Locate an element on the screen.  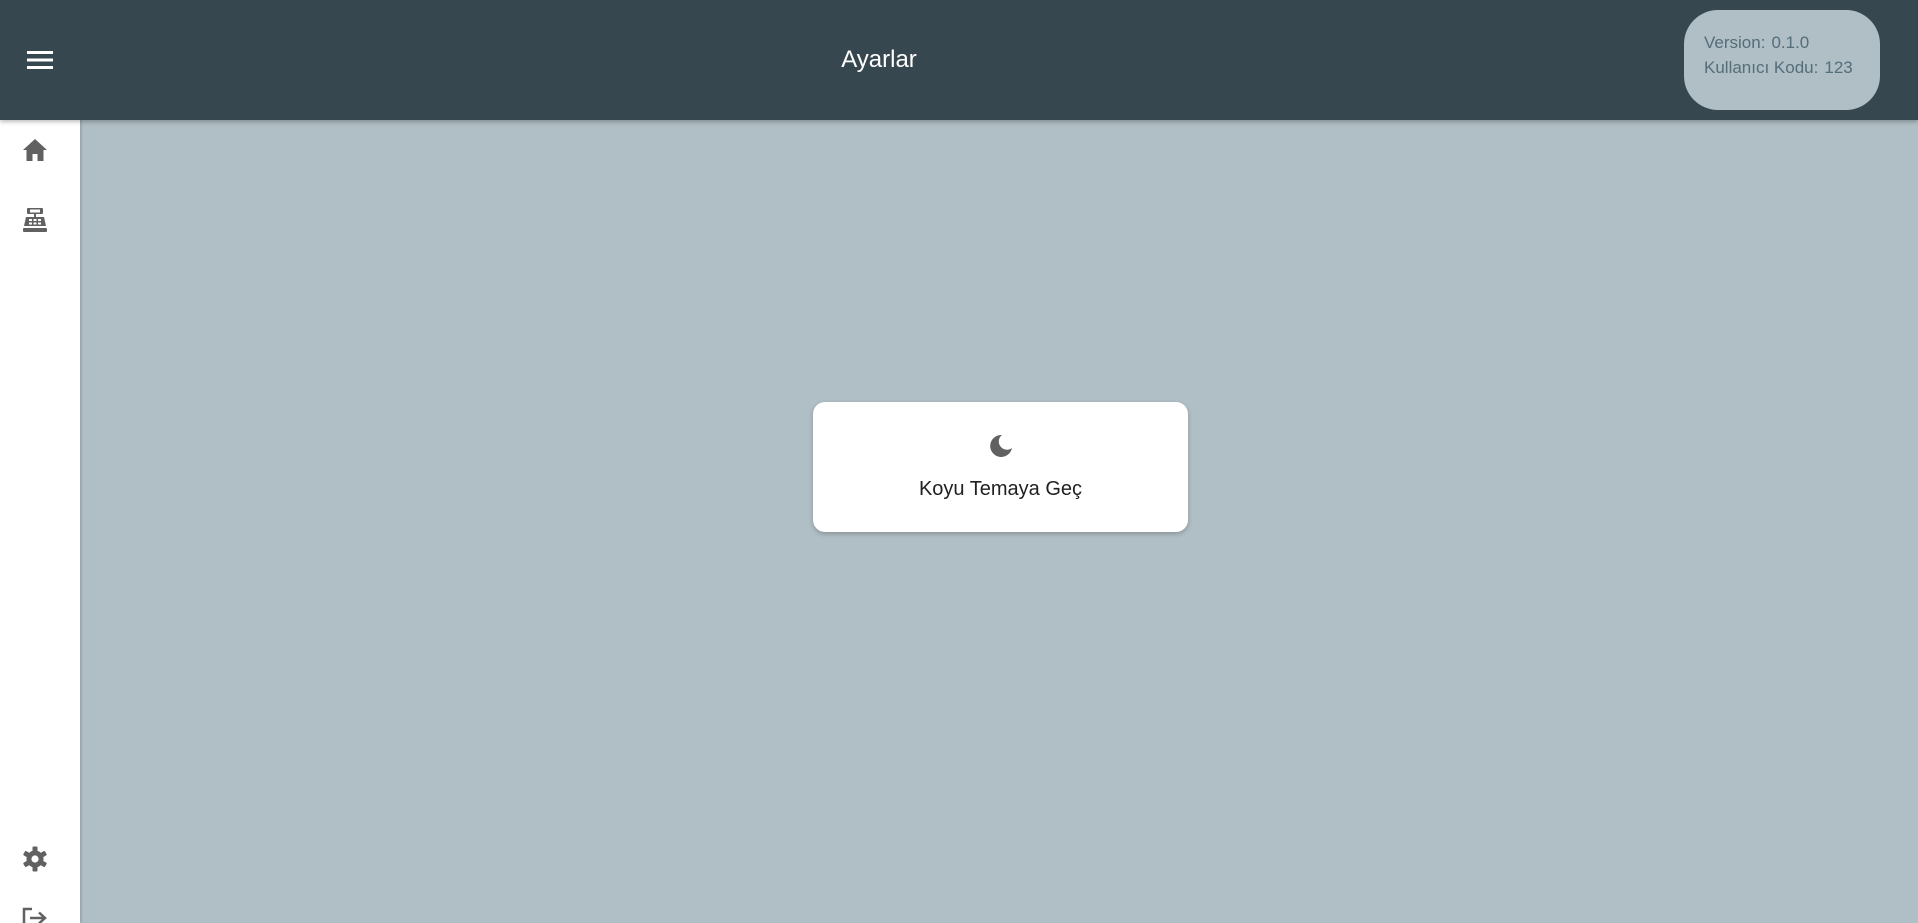
version-line: Version: 0.1.0 is located at coordinates (1792, 42).